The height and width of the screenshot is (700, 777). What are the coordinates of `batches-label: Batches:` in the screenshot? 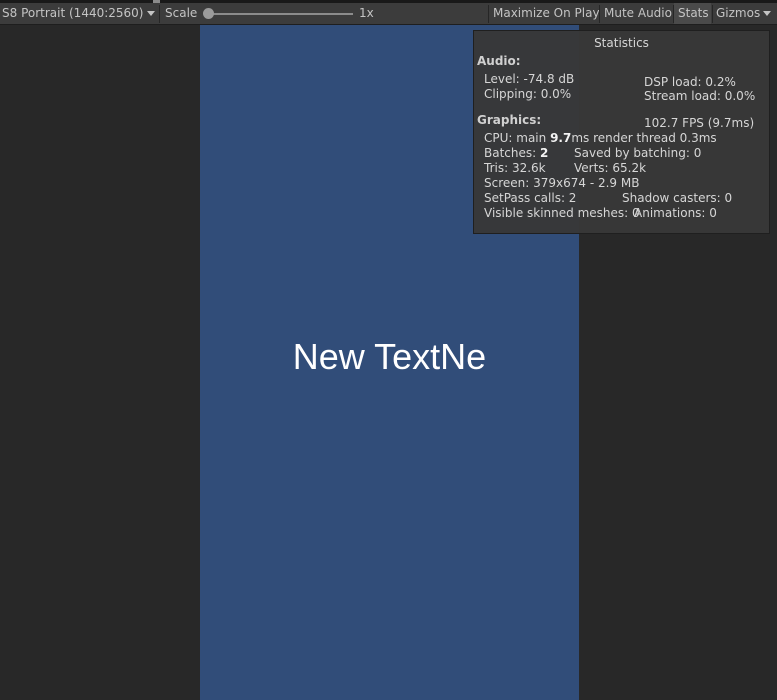 It's located at (510, 153).